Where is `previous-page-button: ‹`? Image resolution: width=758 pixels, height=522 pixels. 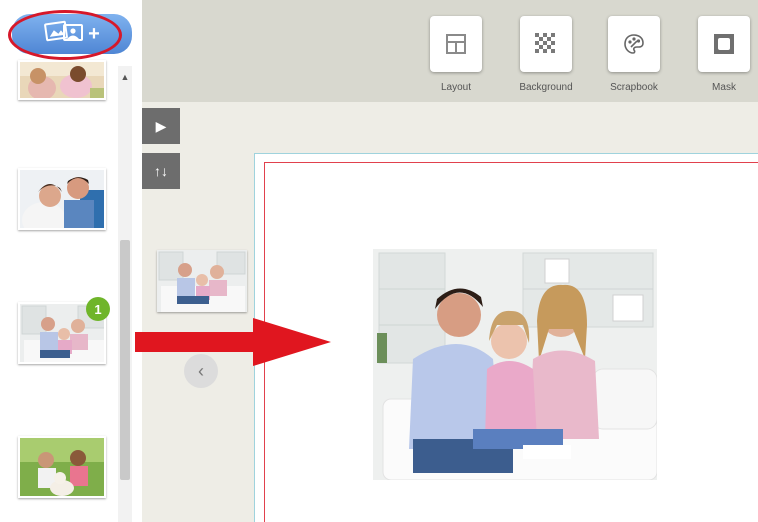 previous-page-button: ‹ is located at coordinates (201, 371).